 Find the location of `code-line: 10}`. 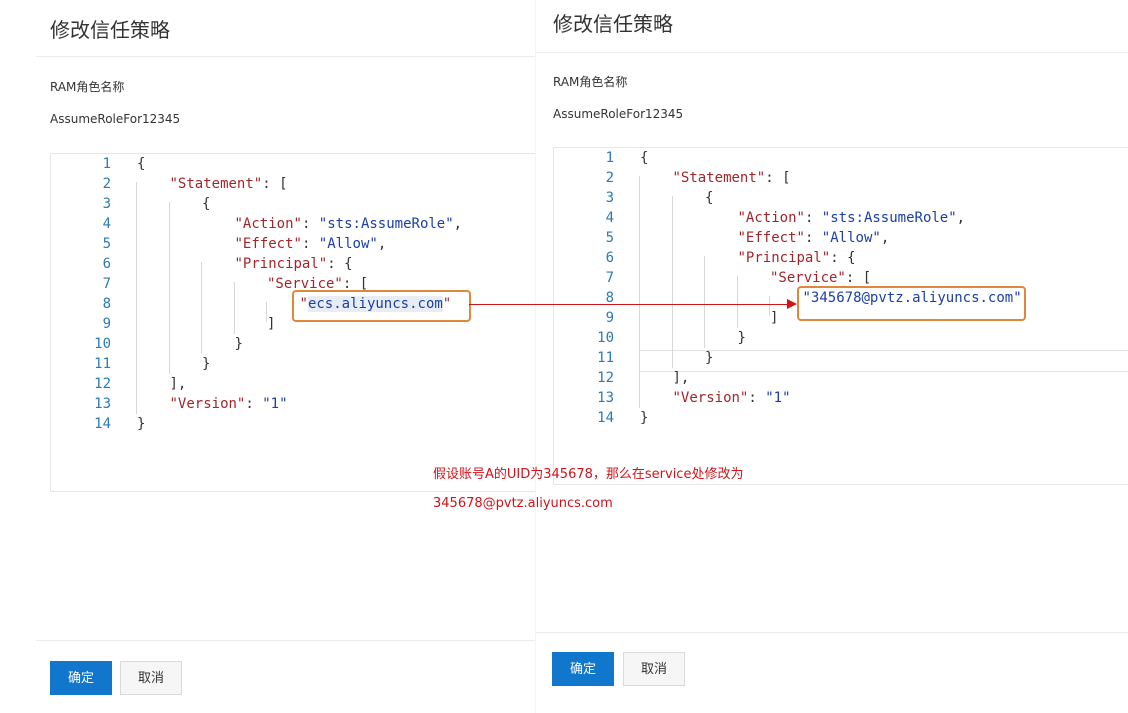

code-line: 10} is located at coordinates (296, 344).